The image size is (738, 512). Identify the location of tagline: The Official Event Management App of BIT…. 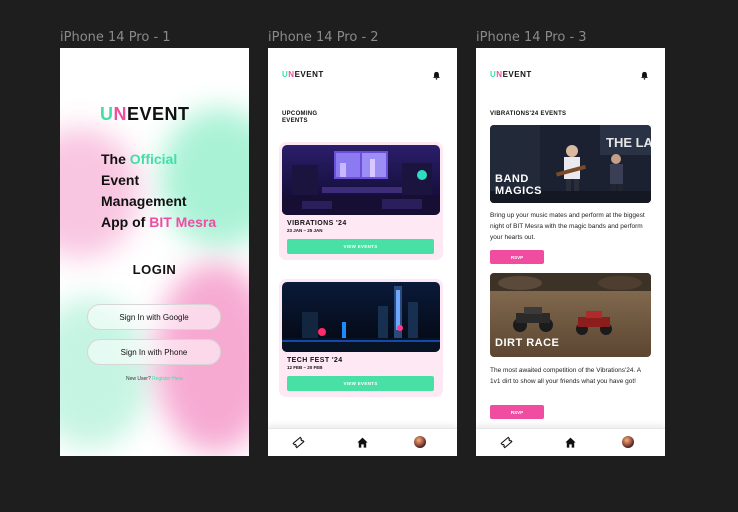
(159, 190).